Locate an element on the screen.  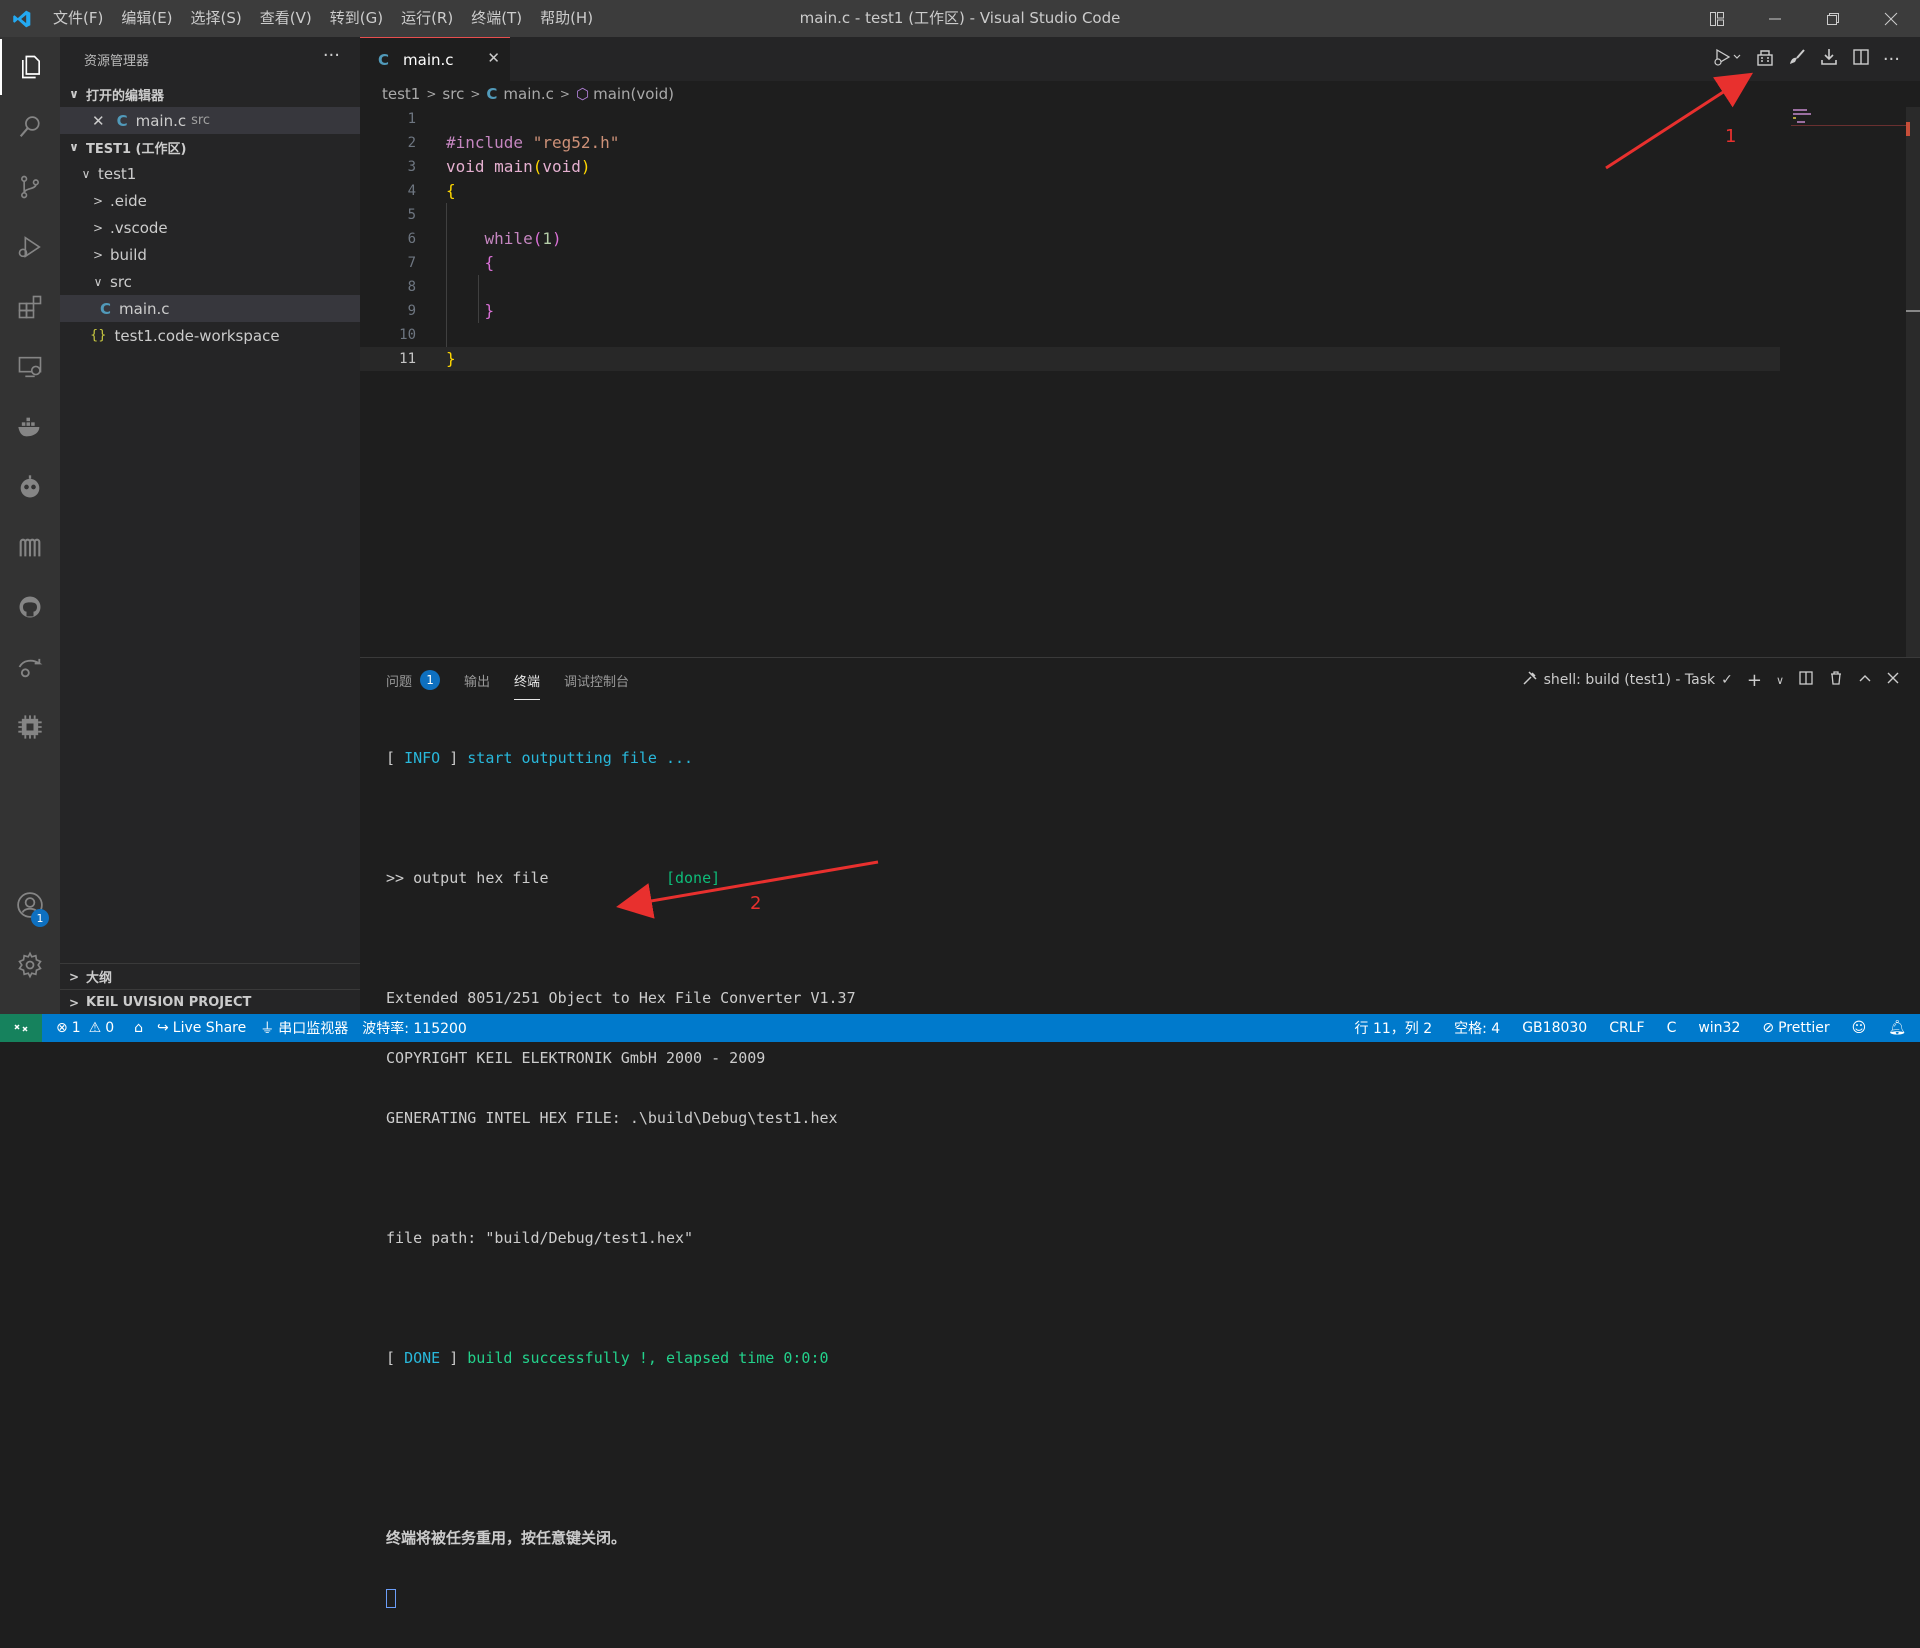
tree-item-vscode: > .vscode is located at coordinates (210, 227).